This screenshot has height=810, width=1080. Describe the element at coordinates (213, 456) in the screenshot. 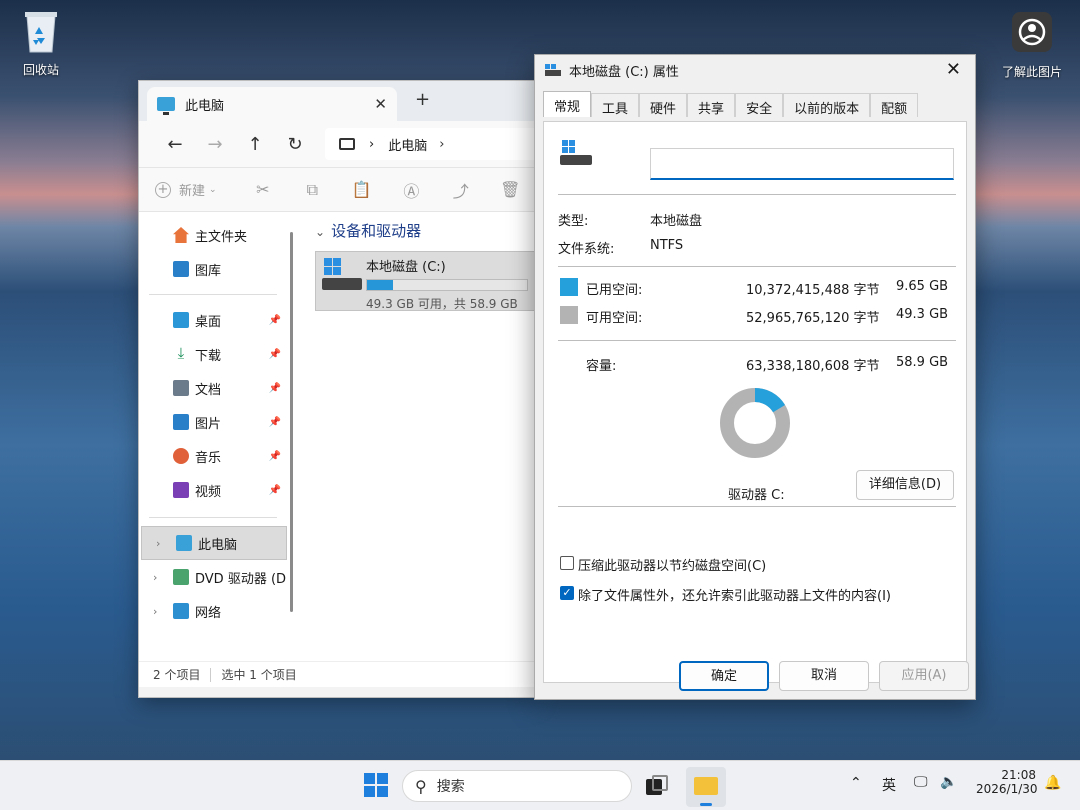

I see `sidebar-item-music: 音乐 📌` at that location.